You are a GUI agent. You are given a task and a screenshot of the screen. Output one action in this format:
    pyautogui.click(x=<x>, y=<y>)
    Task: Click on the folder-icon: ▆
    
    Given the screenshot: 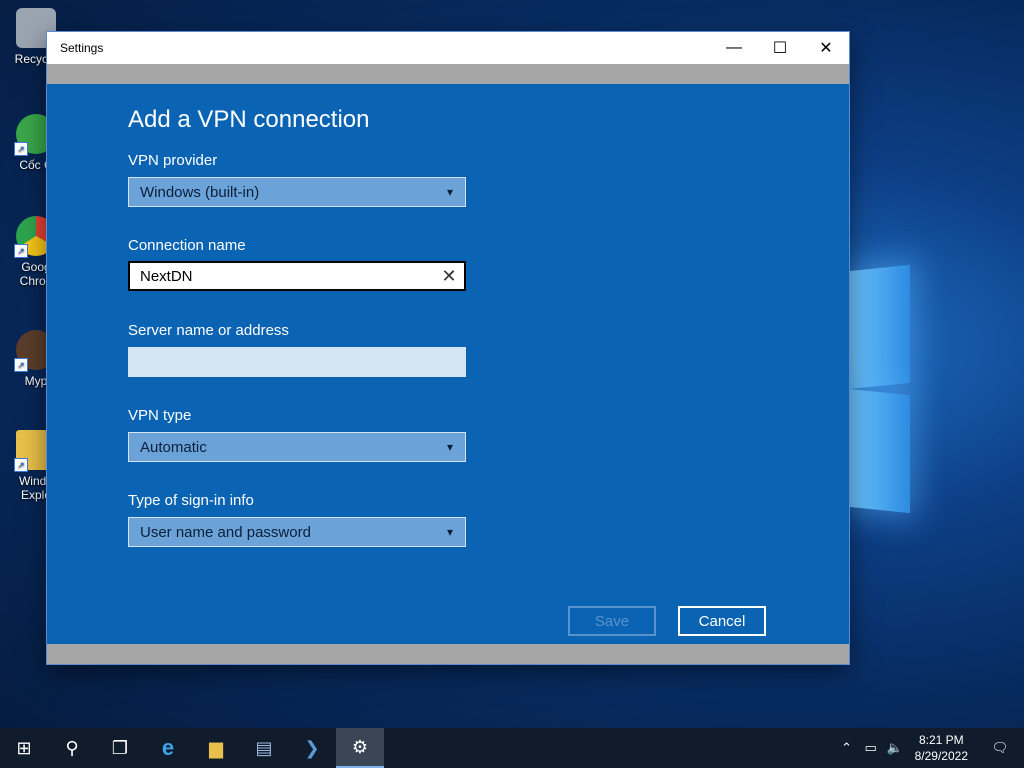 What is the action you would take?
    pyautogui.click(x=216, y=747)
    